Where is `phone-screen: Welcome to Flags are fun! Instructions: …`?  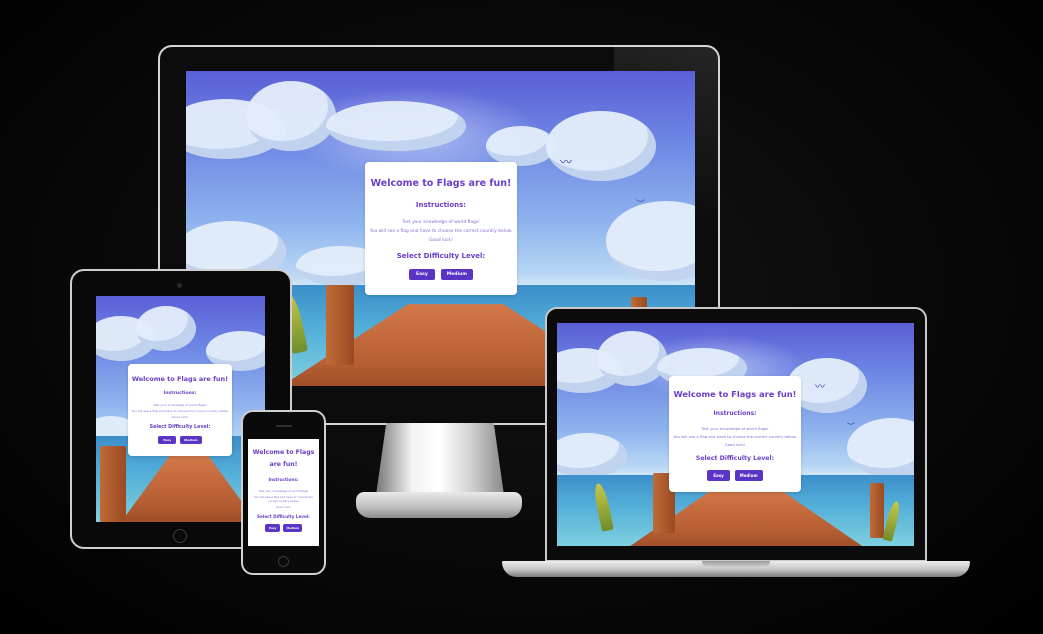 phone-screen: Welcome to Flags are fun! Instructions: … is located at coordinates (283, 492).